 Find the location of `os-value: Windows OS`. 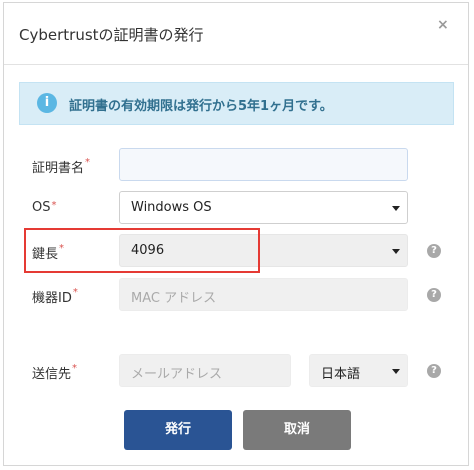

os-value: Windows OS is located at coordinates (171, 207).